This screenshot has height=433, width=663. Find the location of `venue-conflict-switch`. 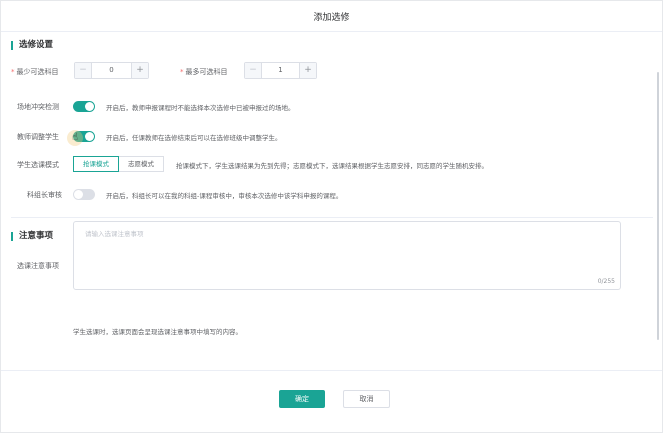

venue-conflict-switch is located at coordinates (84, 106).